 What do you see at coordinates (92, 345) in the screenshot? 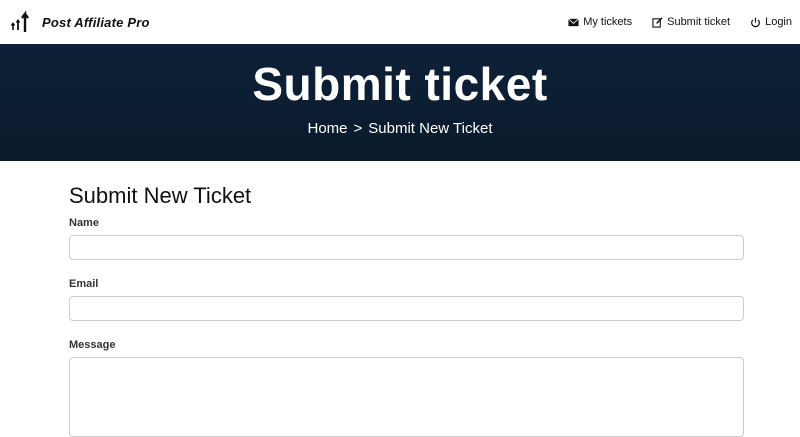
I see `message-label: Message` at bounding box center [92, 345].